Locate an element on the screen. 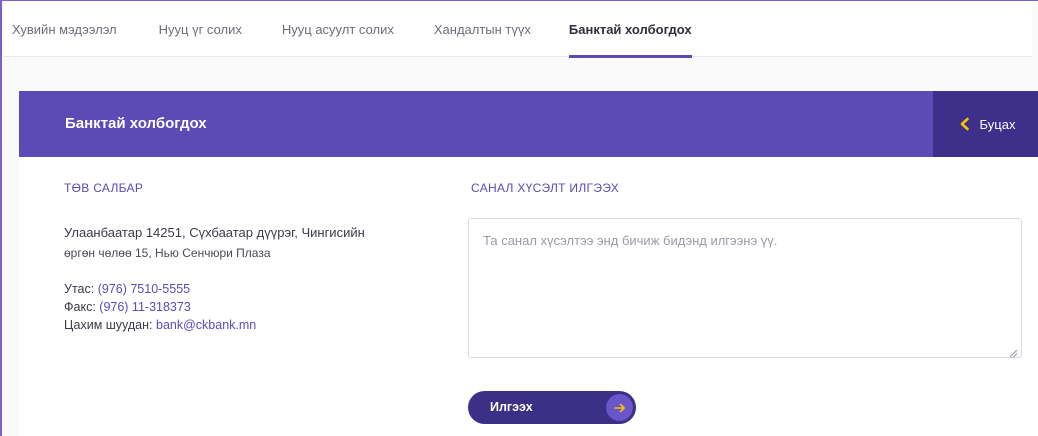  branch-title: ТӨВ САЛБАР is located at coordinates (104, 188).